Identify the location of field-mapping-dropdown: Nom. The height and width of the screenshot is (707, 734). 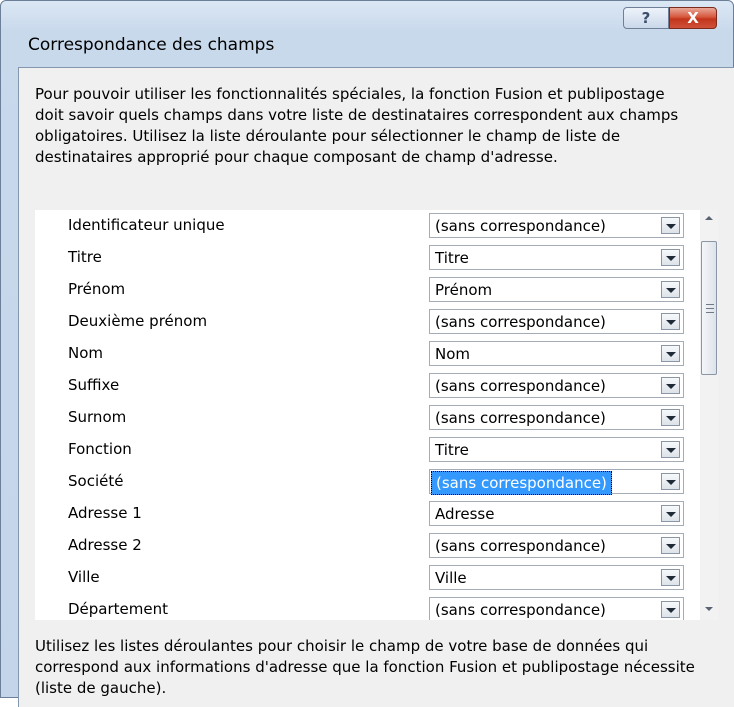
(556, 353).